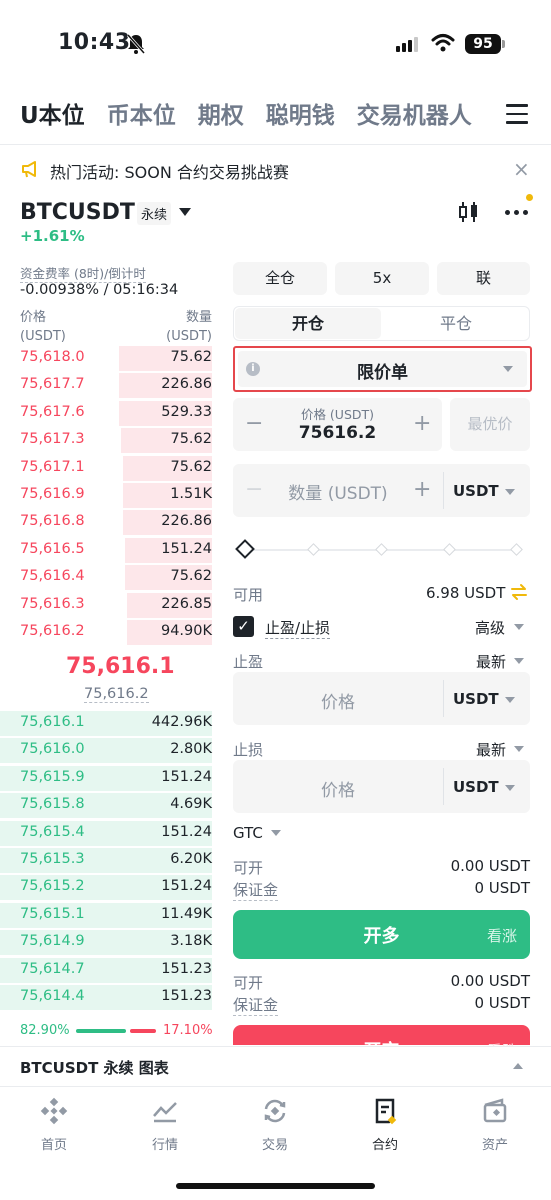  What do you see at coordinates (300, 113) in the screenshot?
I see `tab-smart-money: 聪明钱` at bounding box center [300, 113].